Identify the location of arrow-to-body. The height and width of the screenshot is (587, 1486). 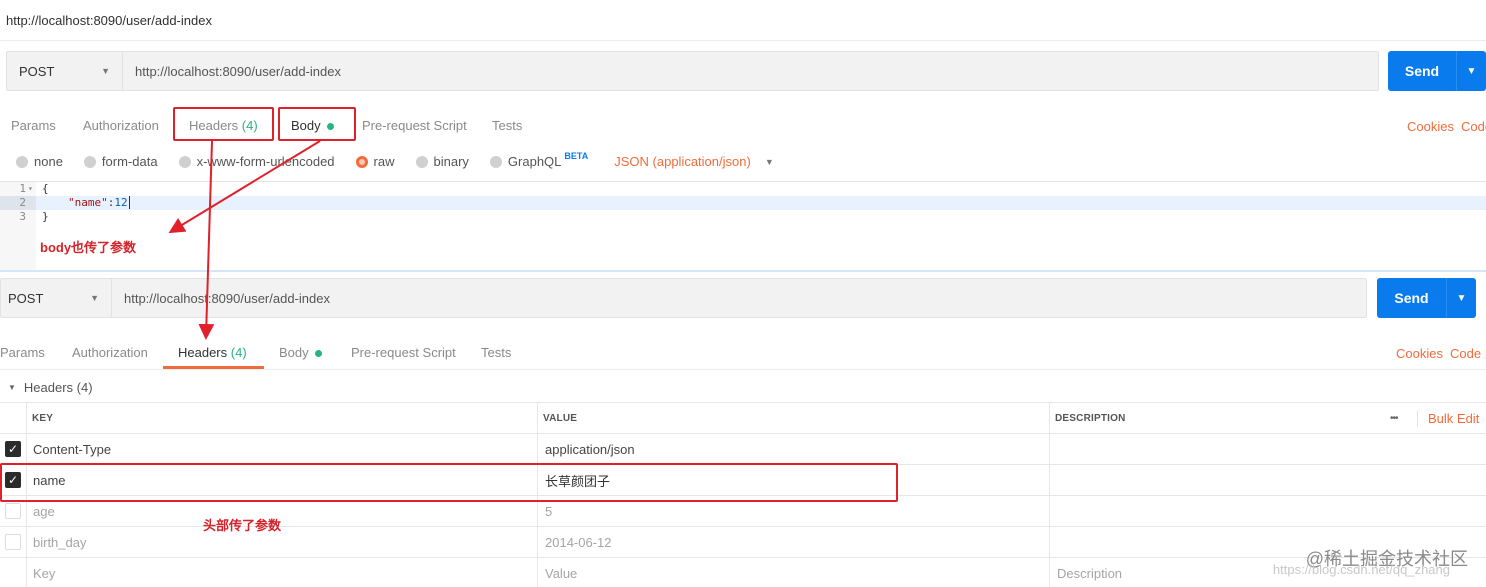
(244, 187).